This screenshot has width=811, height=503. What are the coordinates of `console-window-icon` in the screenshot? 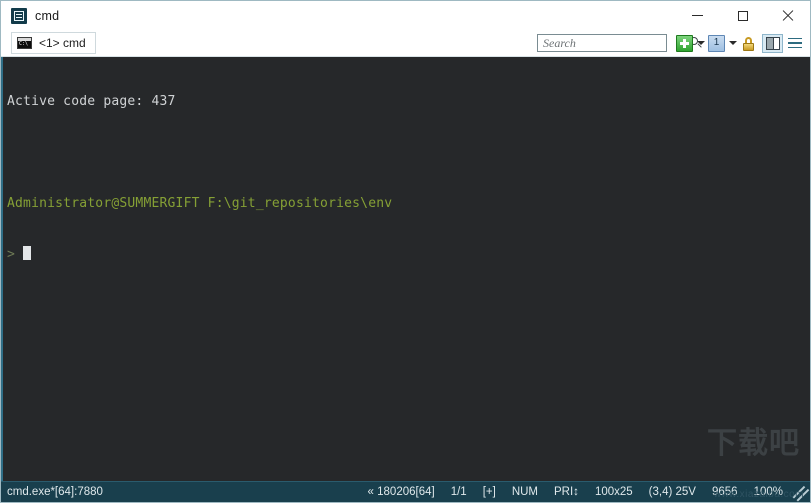 It's located at (24, 43).